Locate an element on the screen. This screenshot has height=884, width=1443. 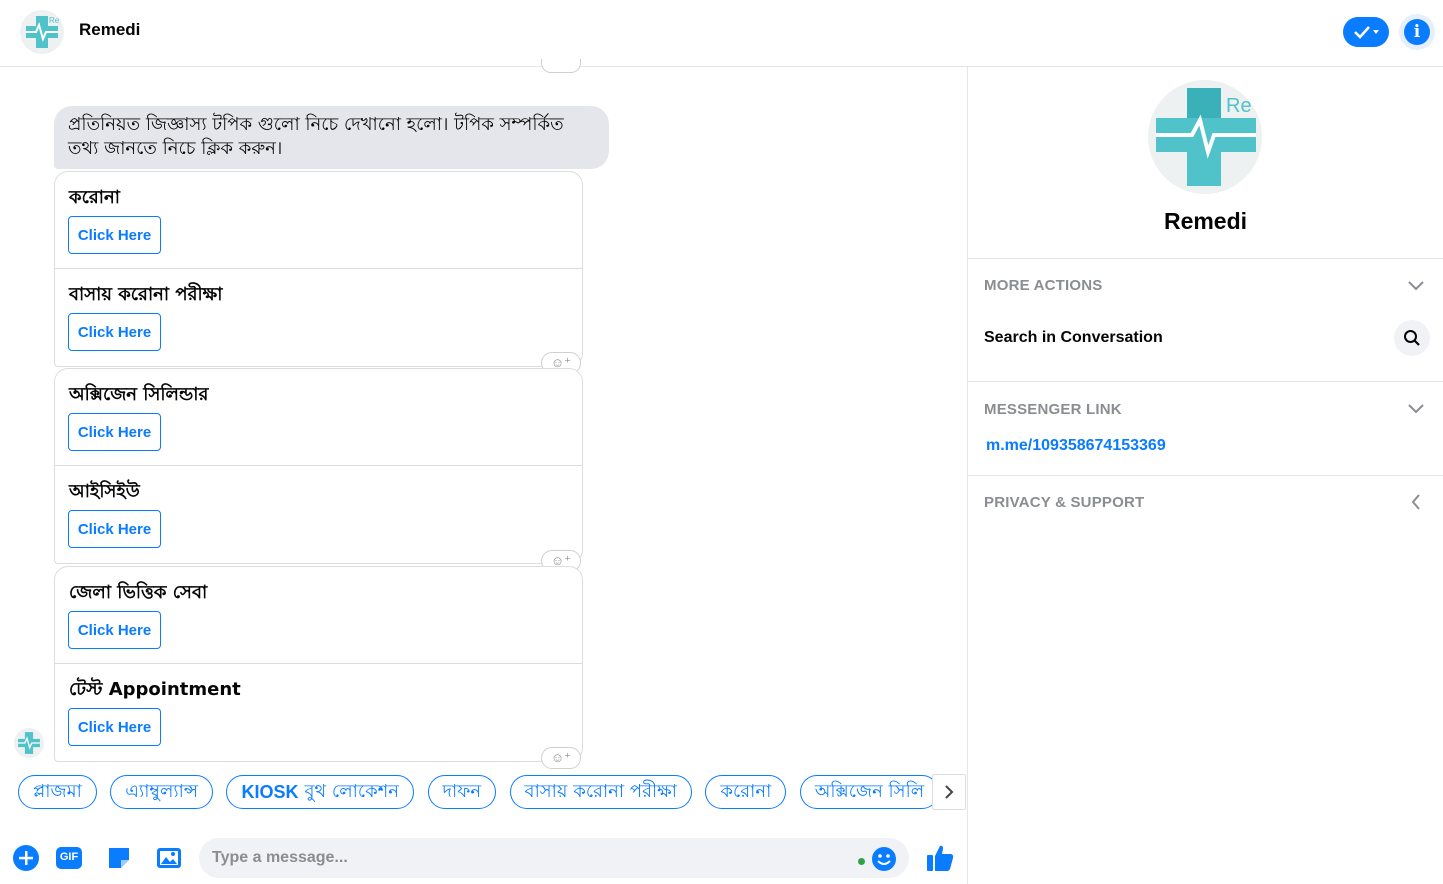
quick-reply: দাফন is located at coordinates (462, 792).